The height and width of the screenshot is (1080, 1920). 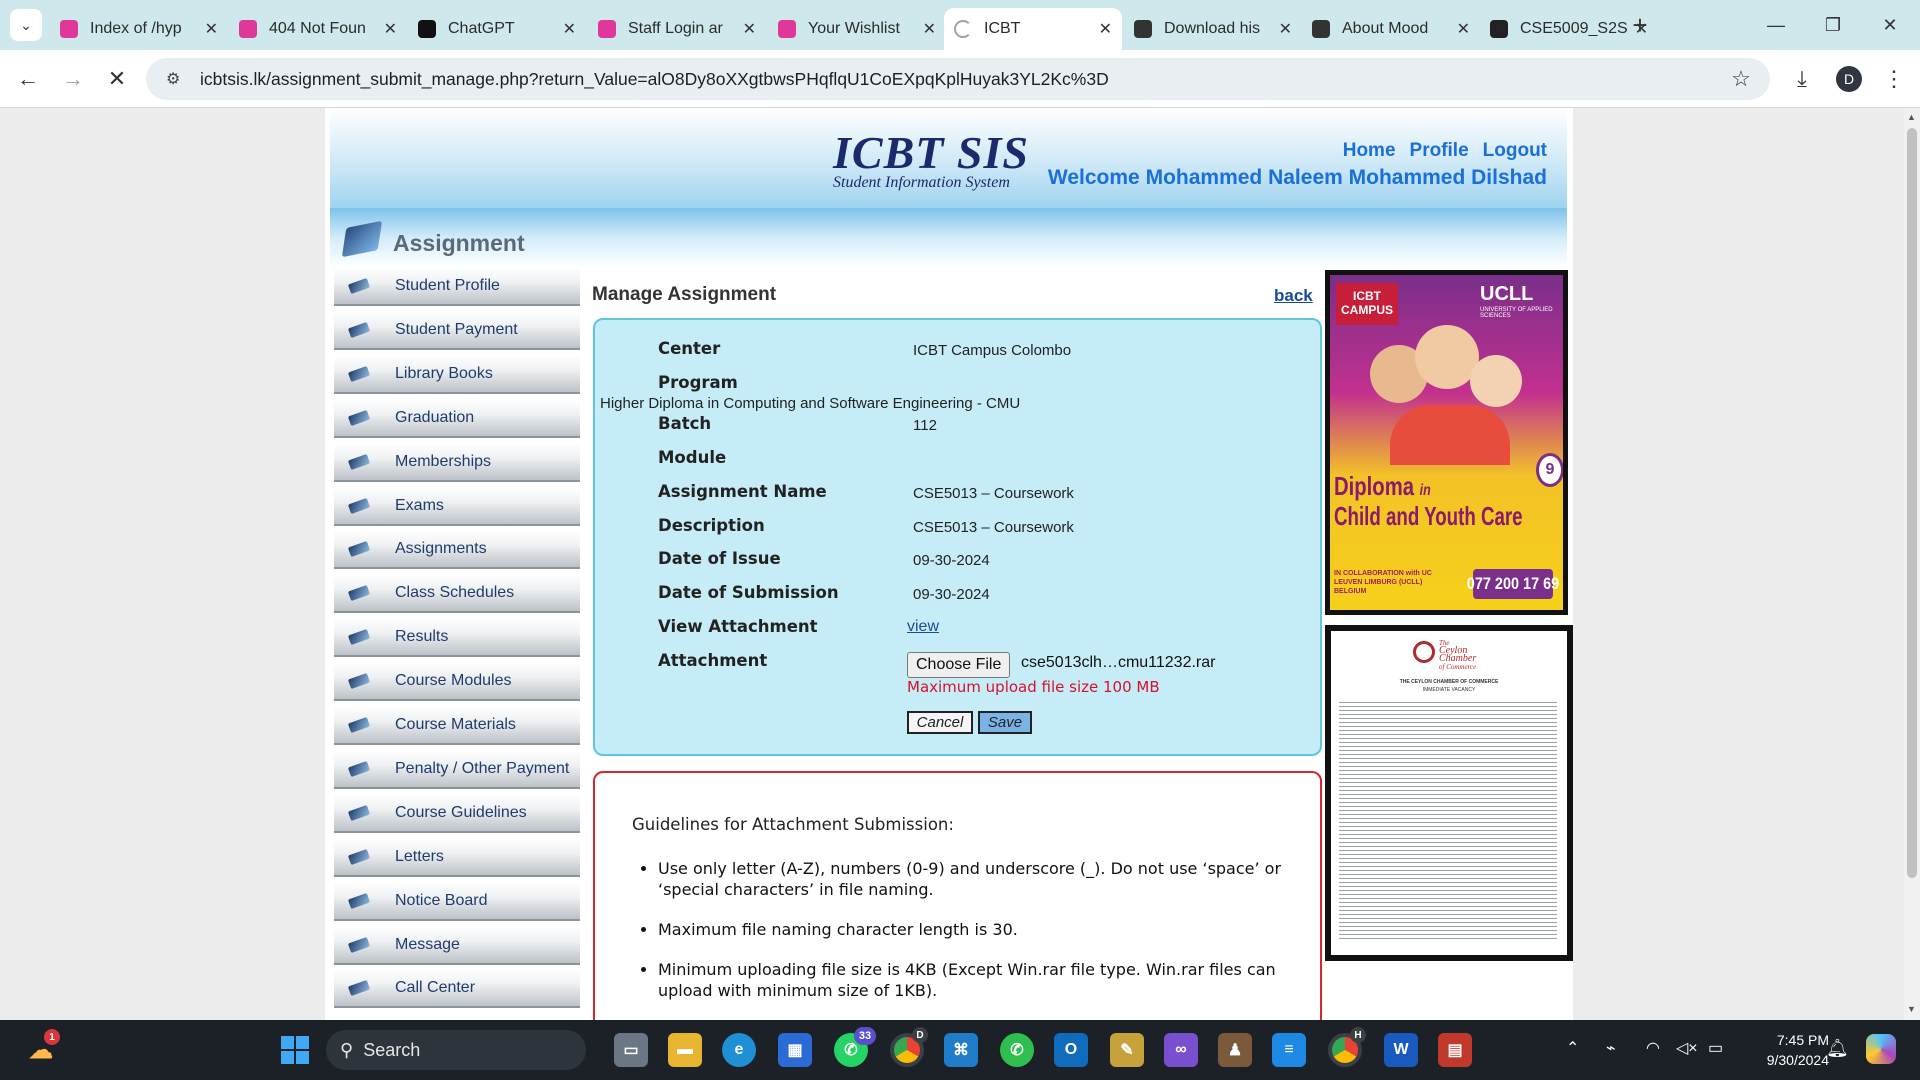 I want to click on close-icon: ✕, so click(x=1890, y=24).